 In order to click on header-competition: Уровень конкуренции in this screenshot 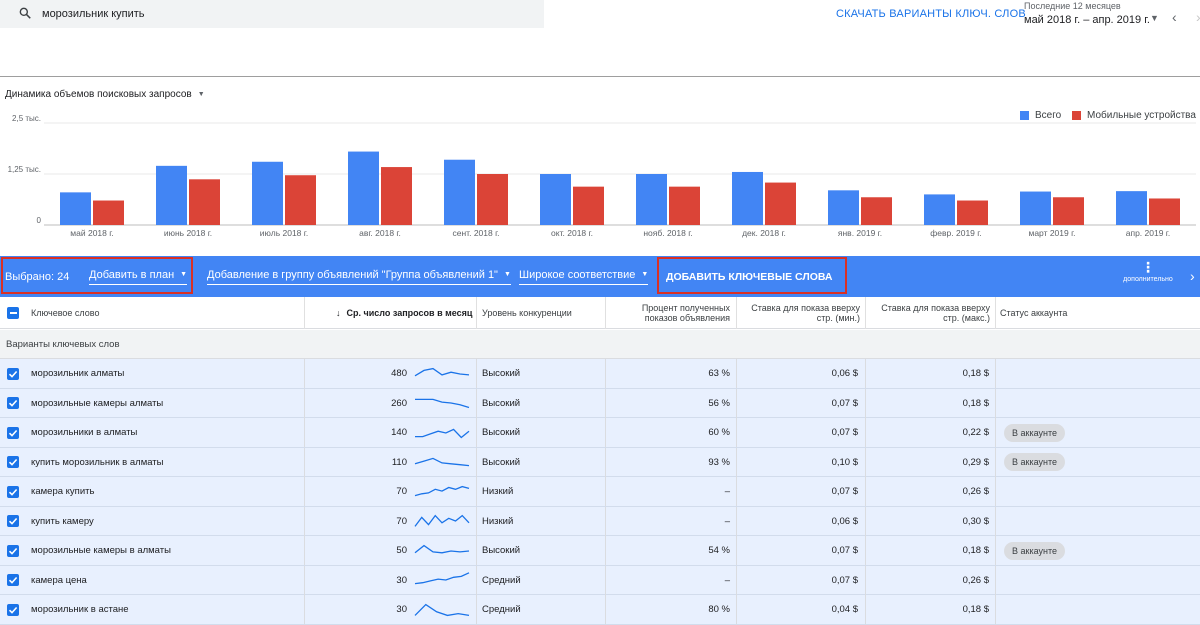, I will do `click(527, 313)`.